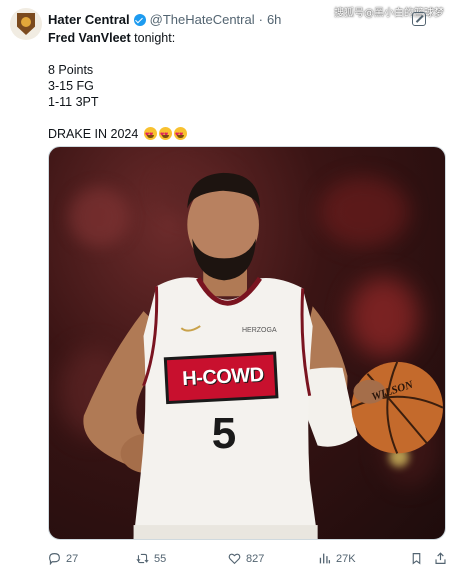 The height and width of the screenshot is (576, 450). Describe the element at coordinates (419, 19) in the screenshot. I see `grok-icon` at that location.